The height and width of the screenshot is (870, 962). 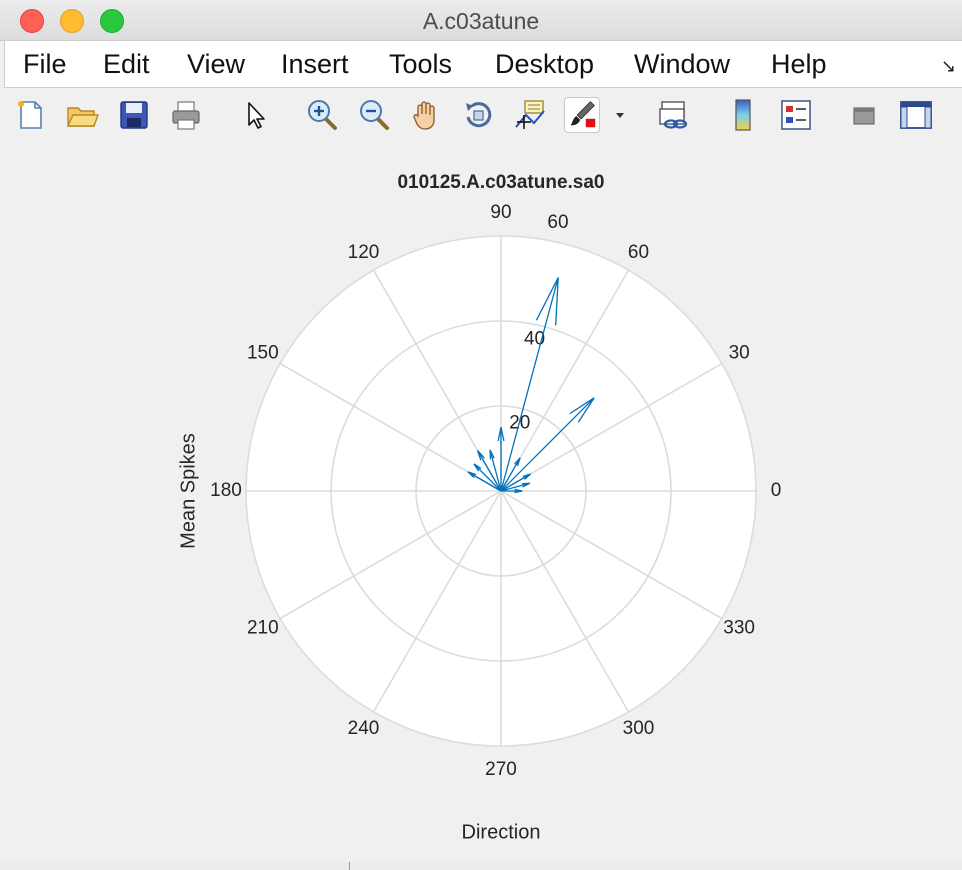 What do you see at coordinates (544, 64) in the screenshot?
I see `menu-desktop: Desktop` at bounding box center [544, 64].